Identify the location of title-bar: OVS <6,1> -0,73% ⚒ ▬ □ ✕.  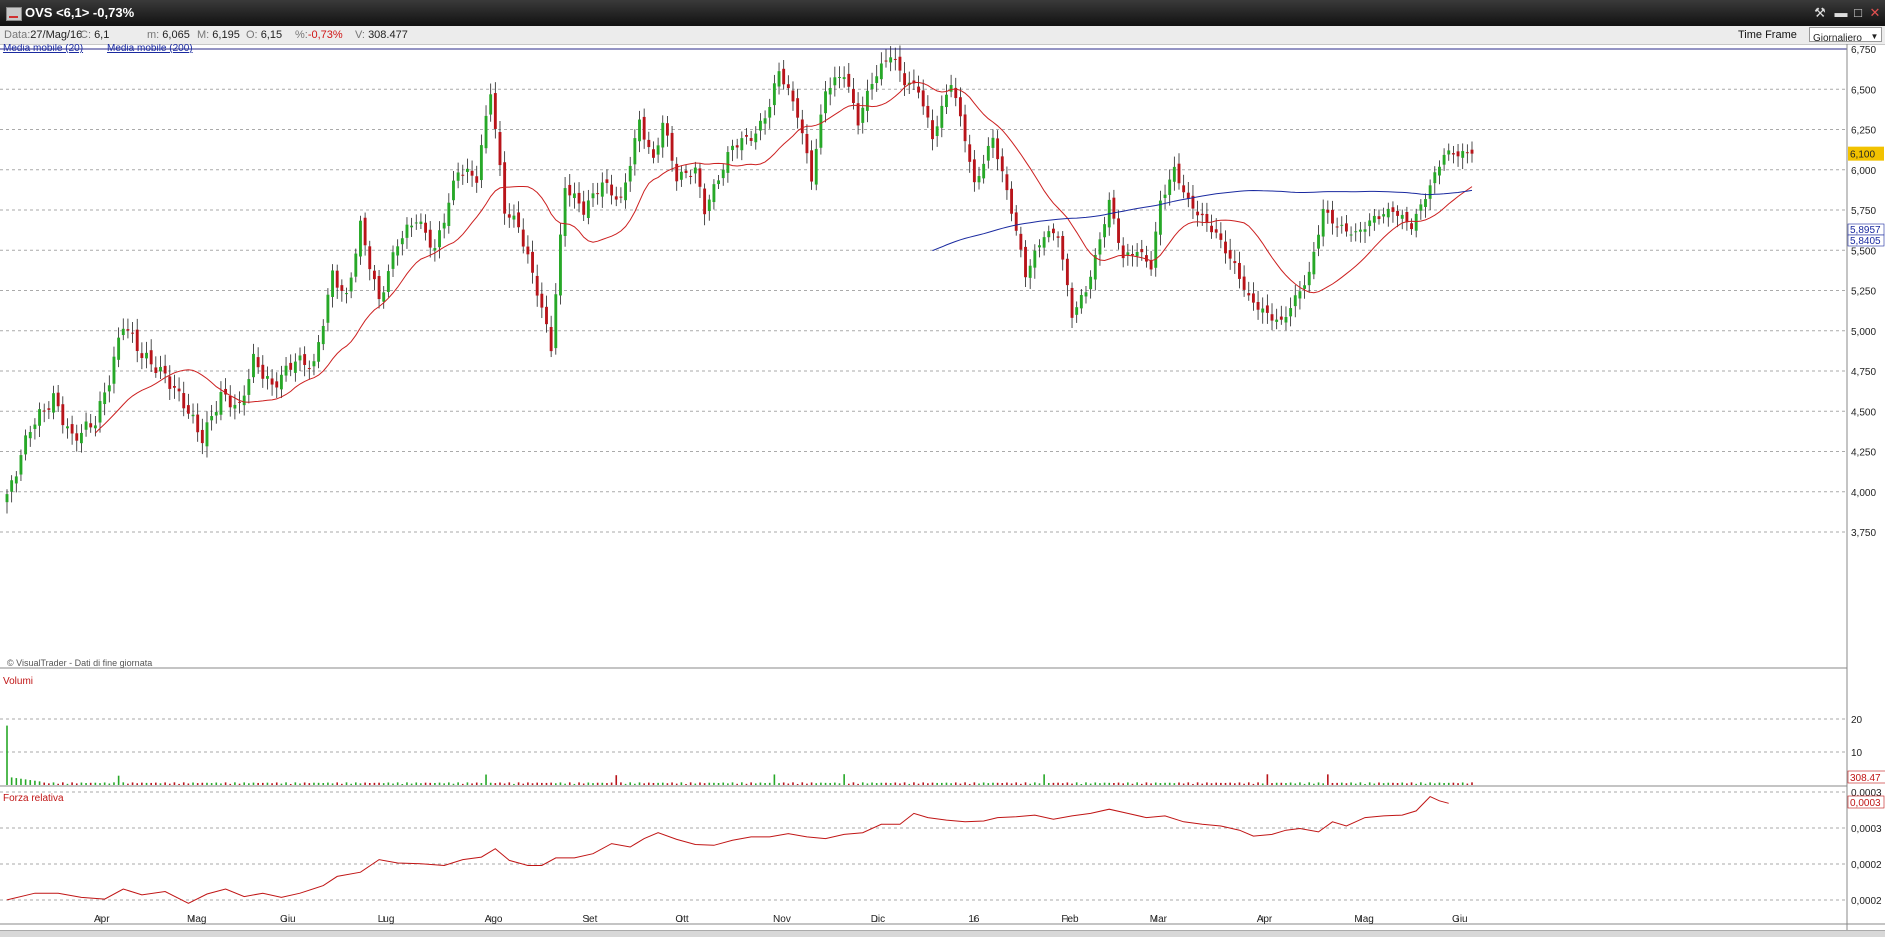
(942, 13).